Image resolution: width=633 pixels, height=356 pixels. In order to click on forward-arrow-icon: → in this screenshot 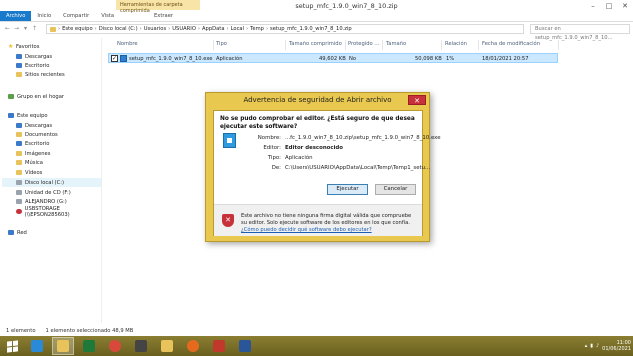, I will do `click(16, 29)`.